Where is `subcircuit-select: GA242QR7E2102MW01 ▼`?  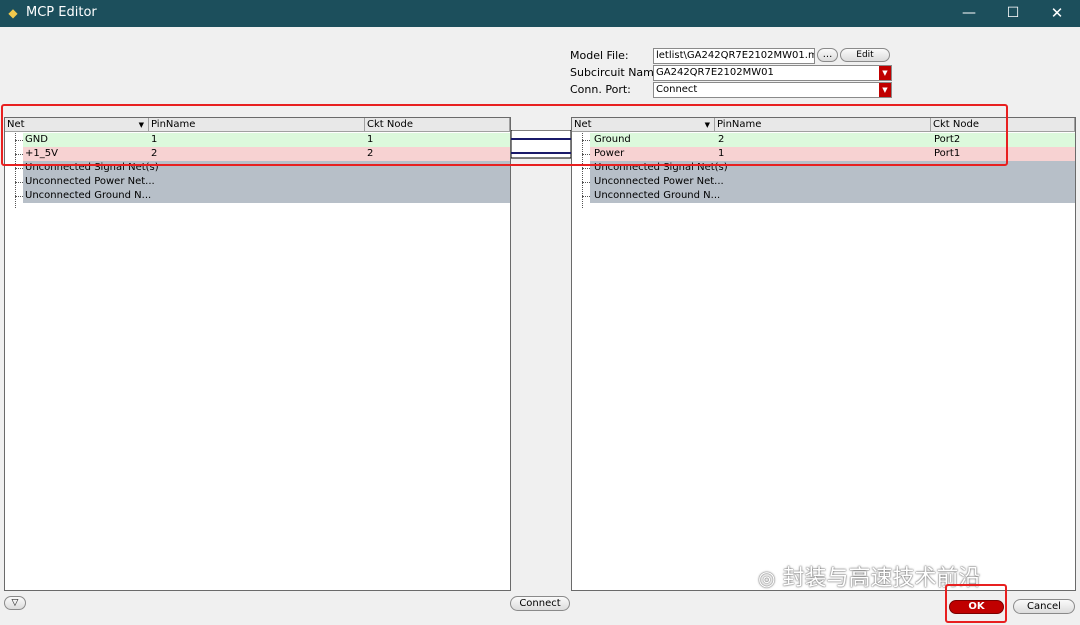
subcircuit-select: GA242QR7E2102MW01 ▼ is located at coordinates (772, 73).